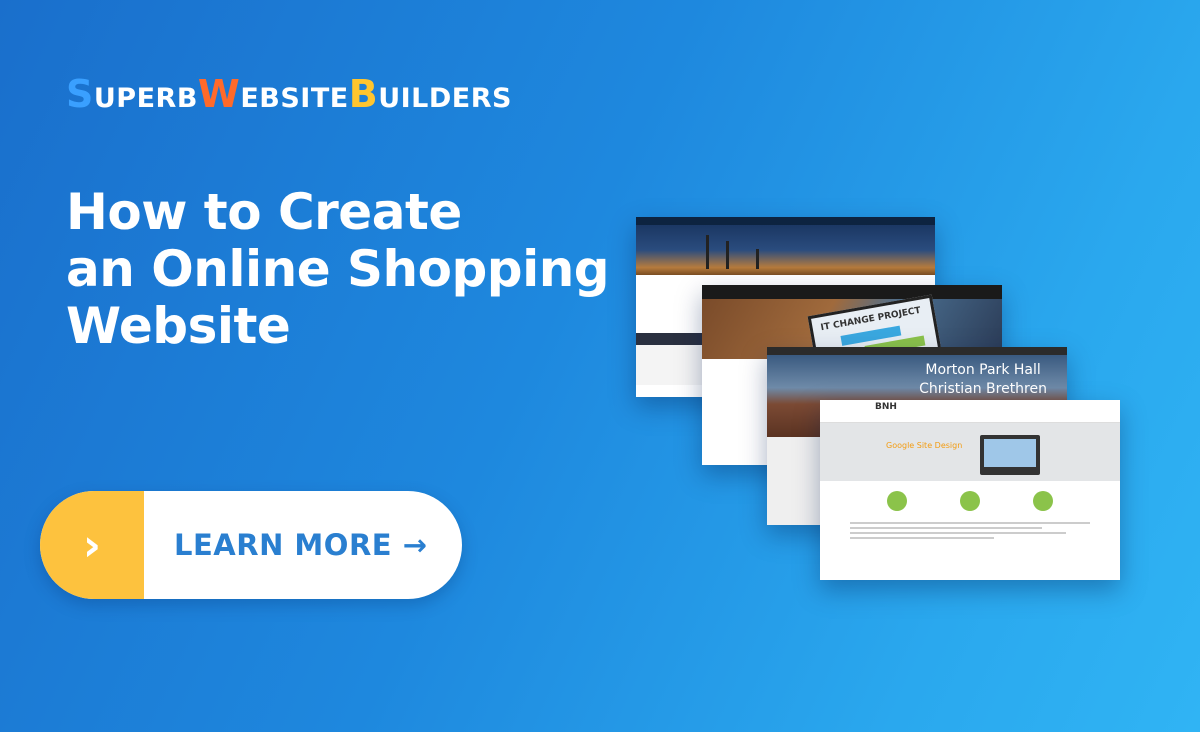  I want to click on feature-icons, so click(970, 496).